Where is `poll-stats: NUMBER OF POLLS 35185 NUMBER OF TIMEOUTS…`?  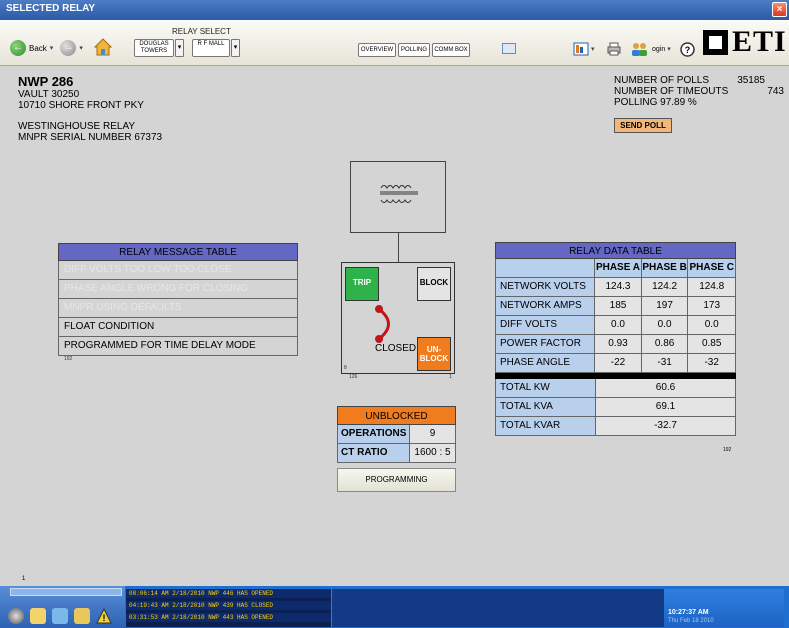 poll-stats: NUMBER OF POLLS 35185 NUMBER OF TIMEOUTS… is located at coordinates (699, 91).